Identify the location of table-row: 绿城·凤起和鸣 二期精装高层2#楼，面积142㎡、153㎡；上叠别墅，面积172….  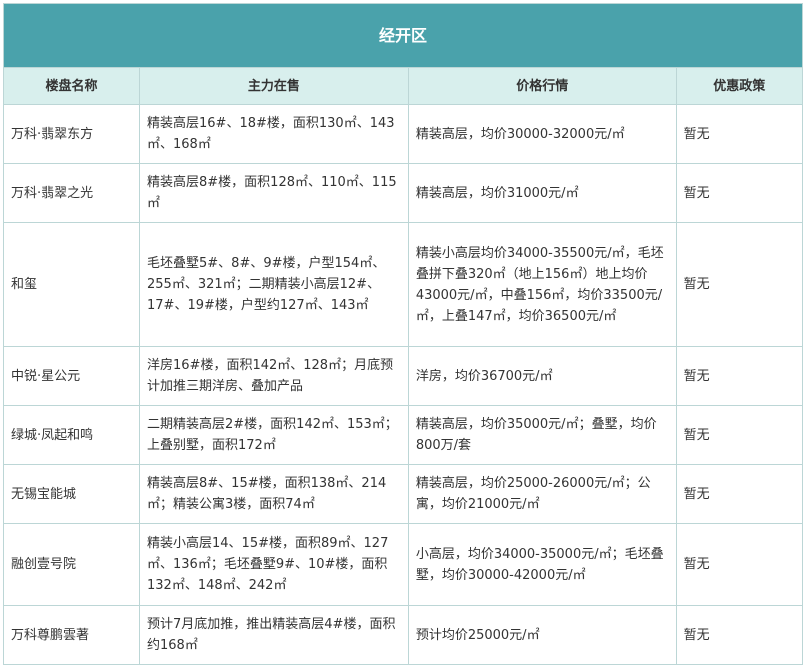
(403, 435).